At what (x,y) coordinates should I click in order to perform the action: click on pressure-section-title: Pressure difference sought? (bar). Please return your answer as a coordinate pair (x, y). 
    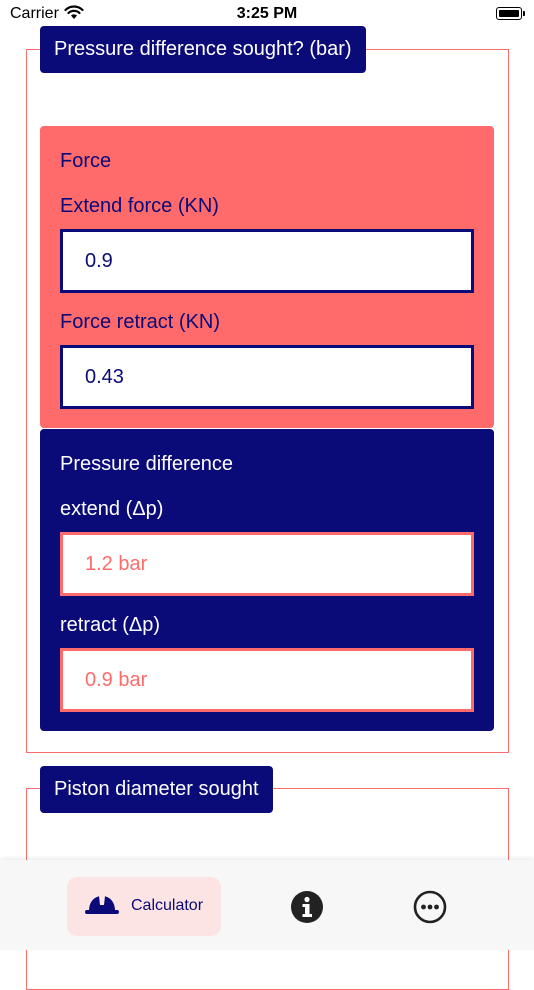
    Looking at the image, I should click on (203, 49).